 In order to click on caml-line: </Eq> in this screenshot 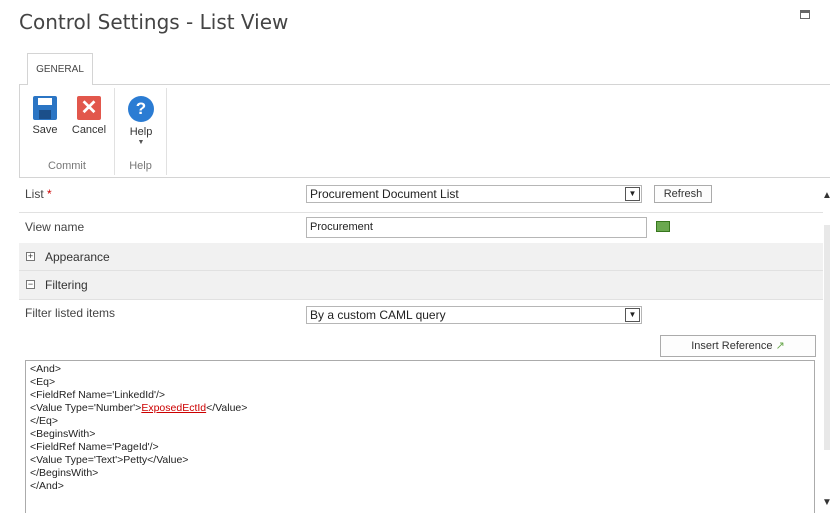, I will do `click(44, 421)`.